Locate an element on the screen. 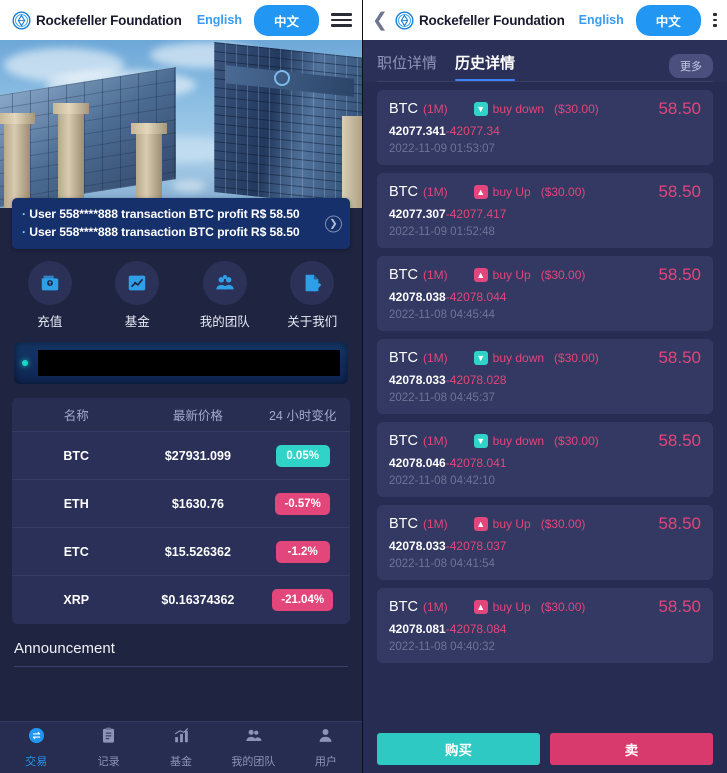 This screenshot has width=727, height=773. wallet-icon is located at coordinates (49, 283).